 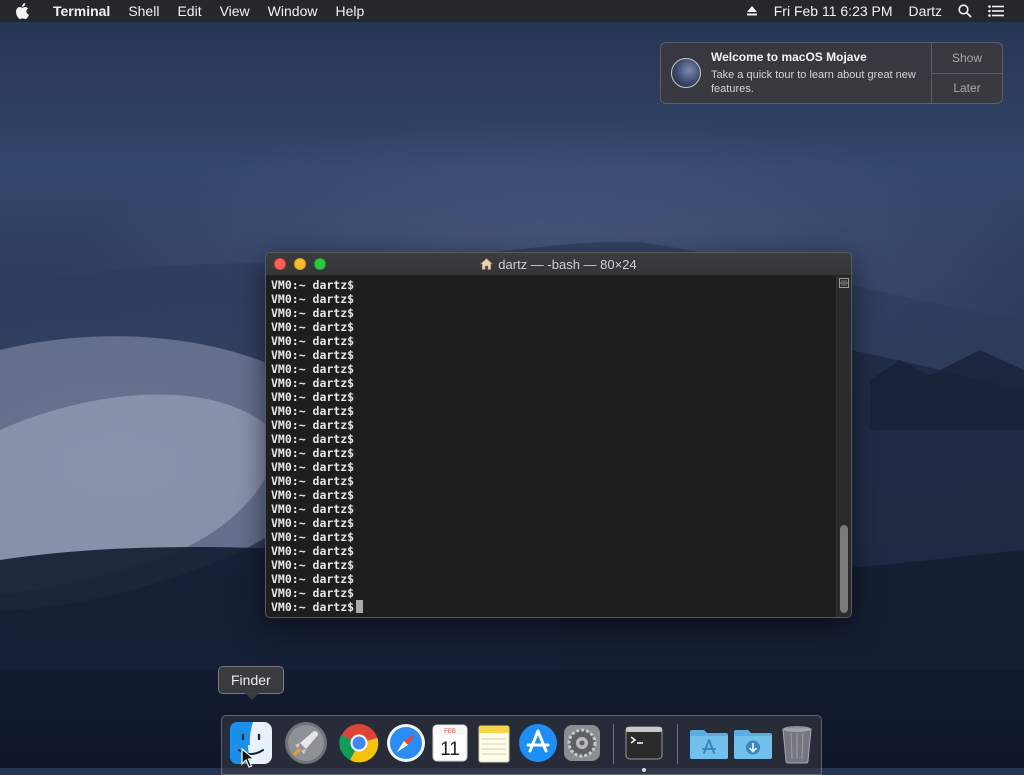 I want to click on spotlight-button, so click(x=965, y=11).